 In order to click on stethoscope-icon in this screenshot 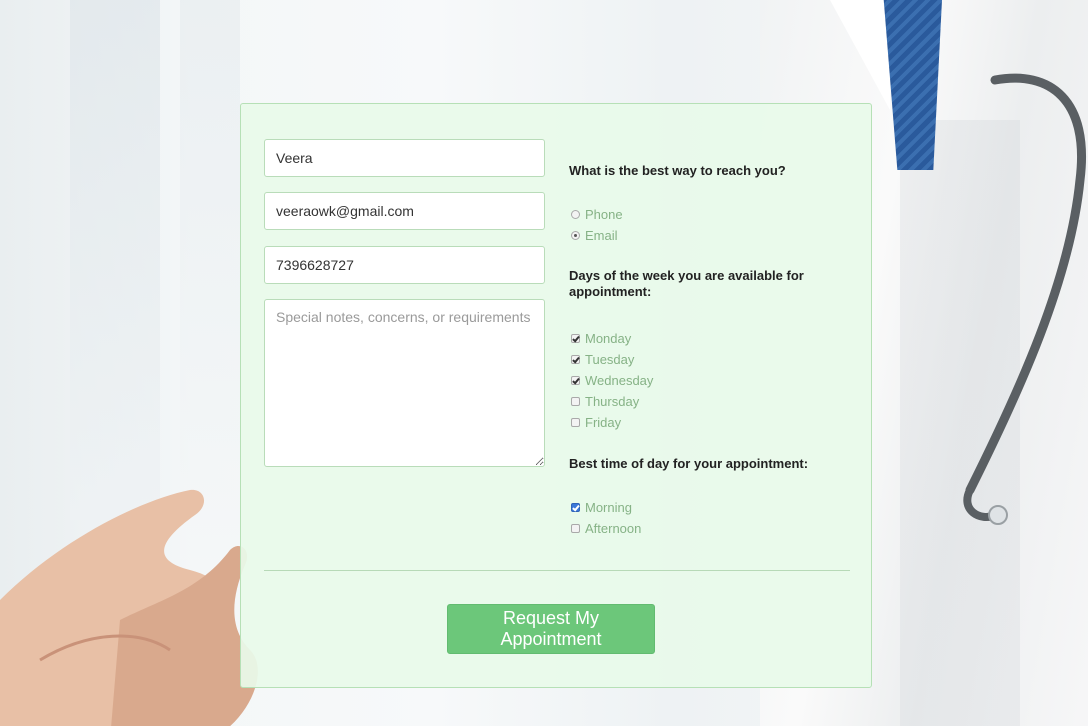, I will do `click(1024, 299)`.